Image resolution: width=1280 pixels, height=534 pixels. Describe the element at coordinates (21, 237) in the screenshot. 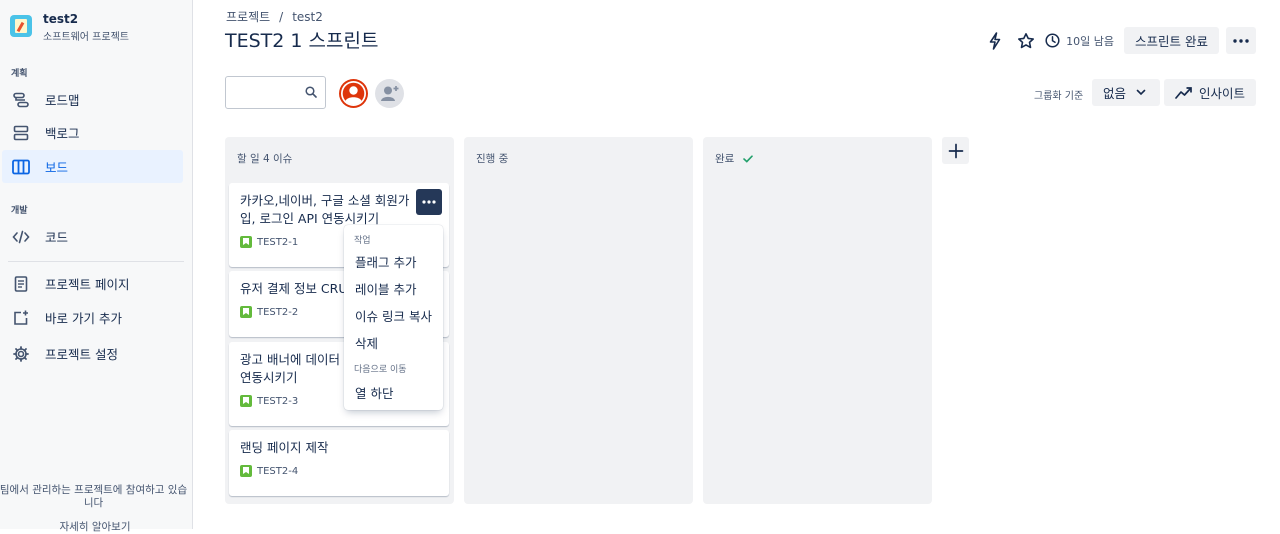

I see `code-icon` at that location.